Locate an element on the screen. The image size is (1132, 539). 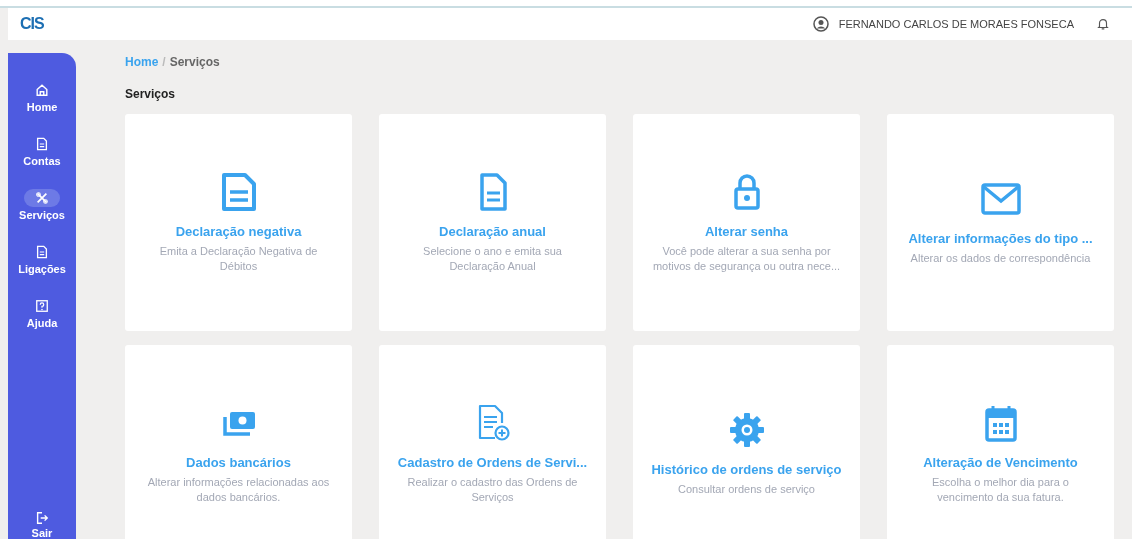
card-description: Realizar o cadastro das Ordens de Serviços is located at coordinates (492, 489).